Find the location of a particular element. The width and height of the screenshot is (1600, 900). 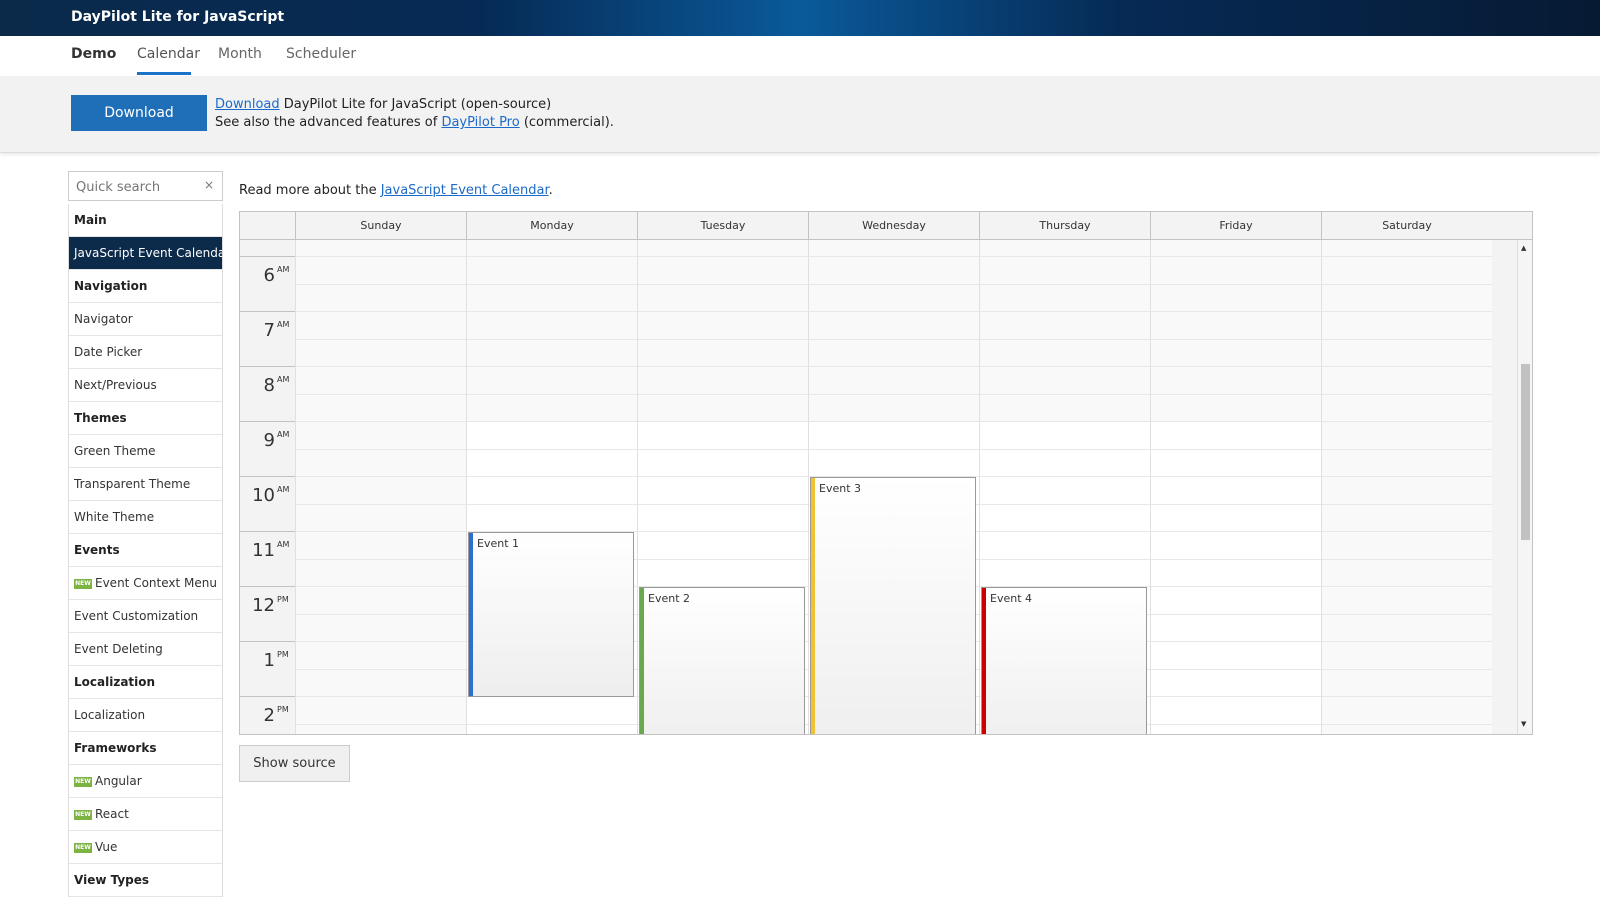

daypilot-pro-link: DayPilot Pro is located at coordinates (480, 122).